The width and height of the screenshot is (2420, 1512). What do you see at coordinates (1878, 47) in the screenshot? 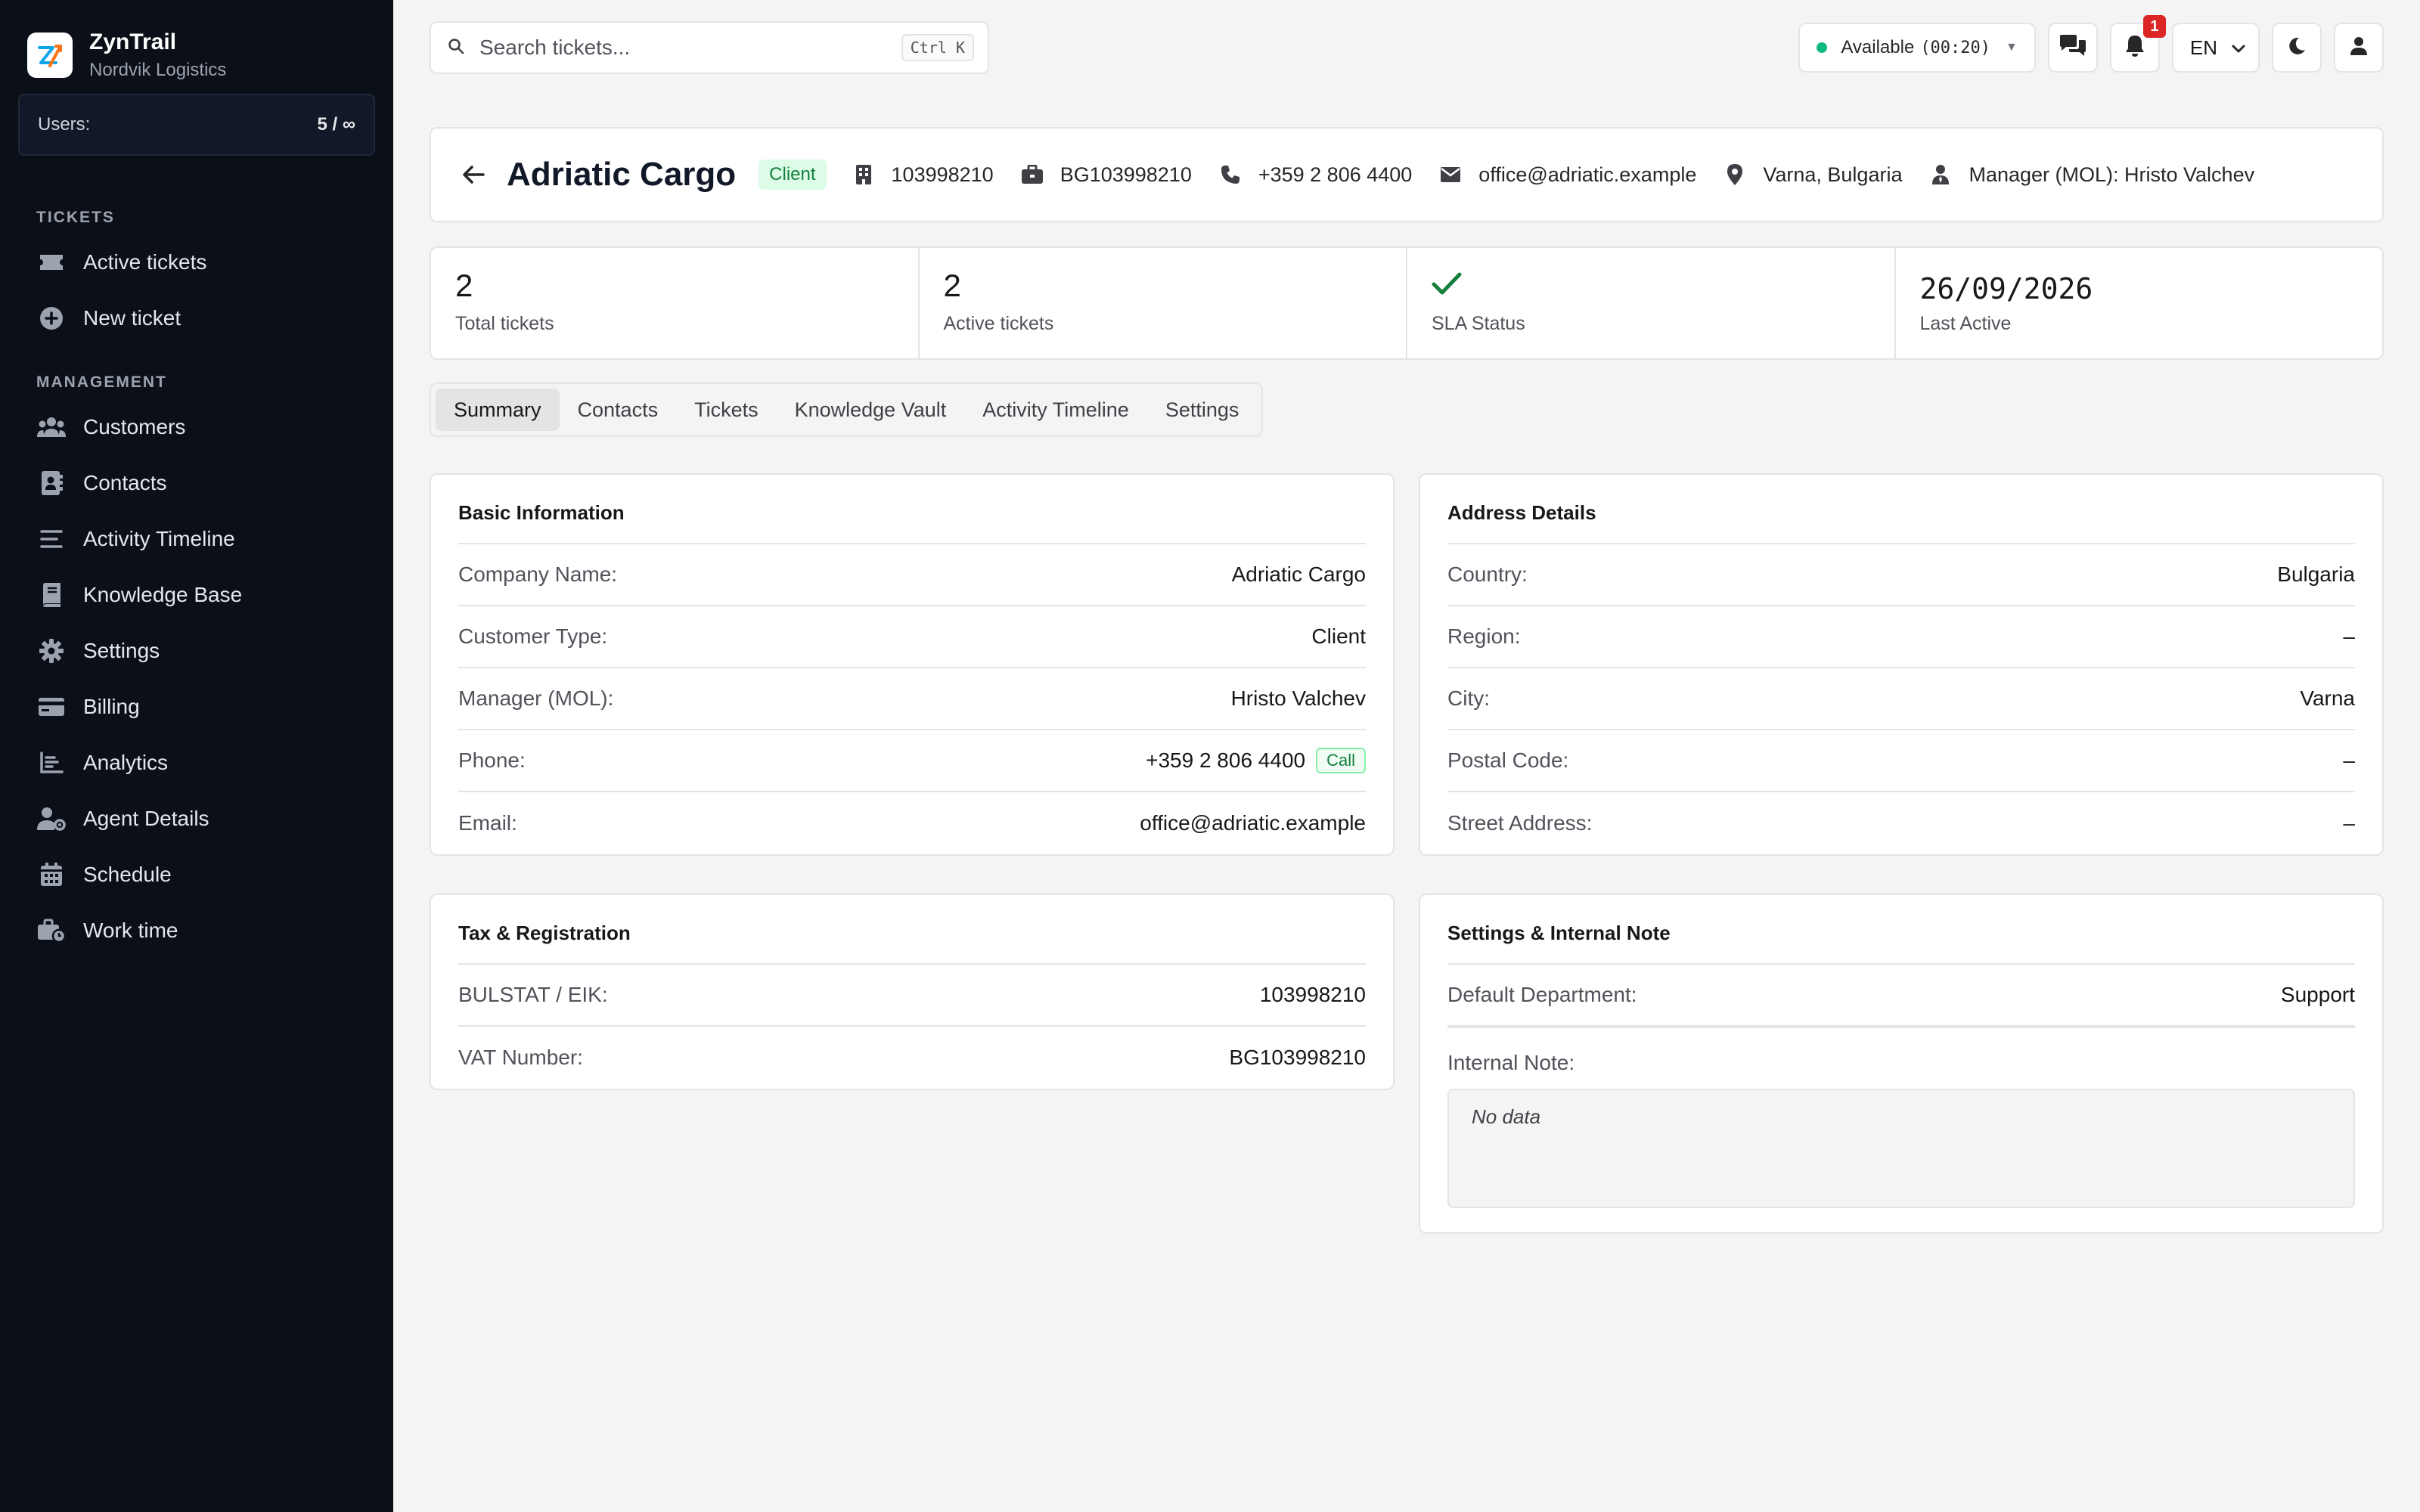
I see `status-label: Available` at bounding box center [1878, 47].